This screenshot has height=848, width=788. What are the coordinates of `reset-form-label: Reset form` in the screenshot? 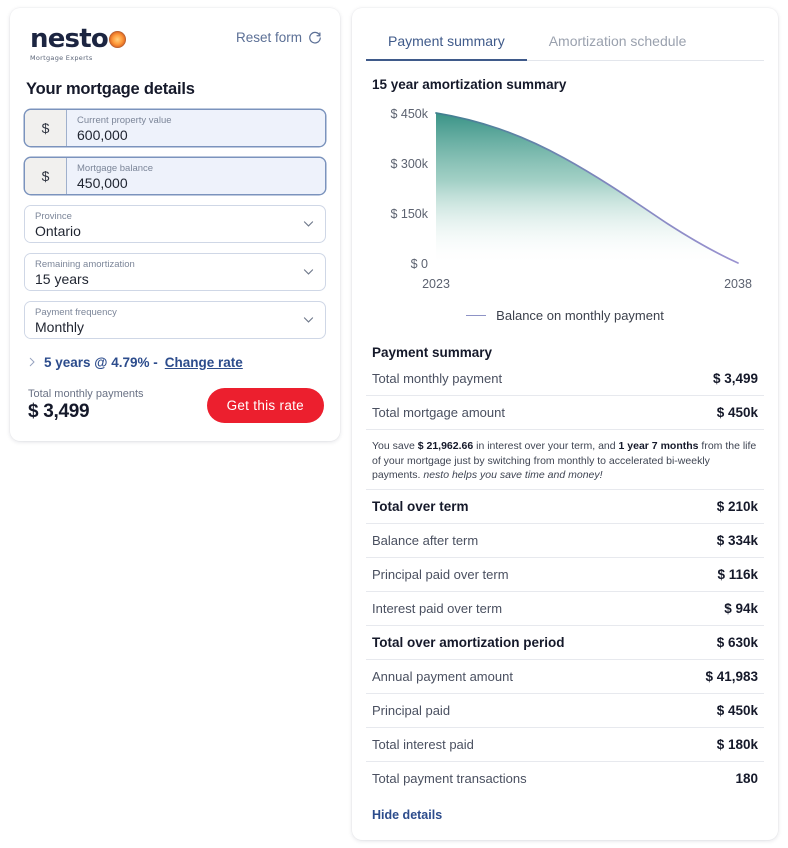 It's located at (268, 37).